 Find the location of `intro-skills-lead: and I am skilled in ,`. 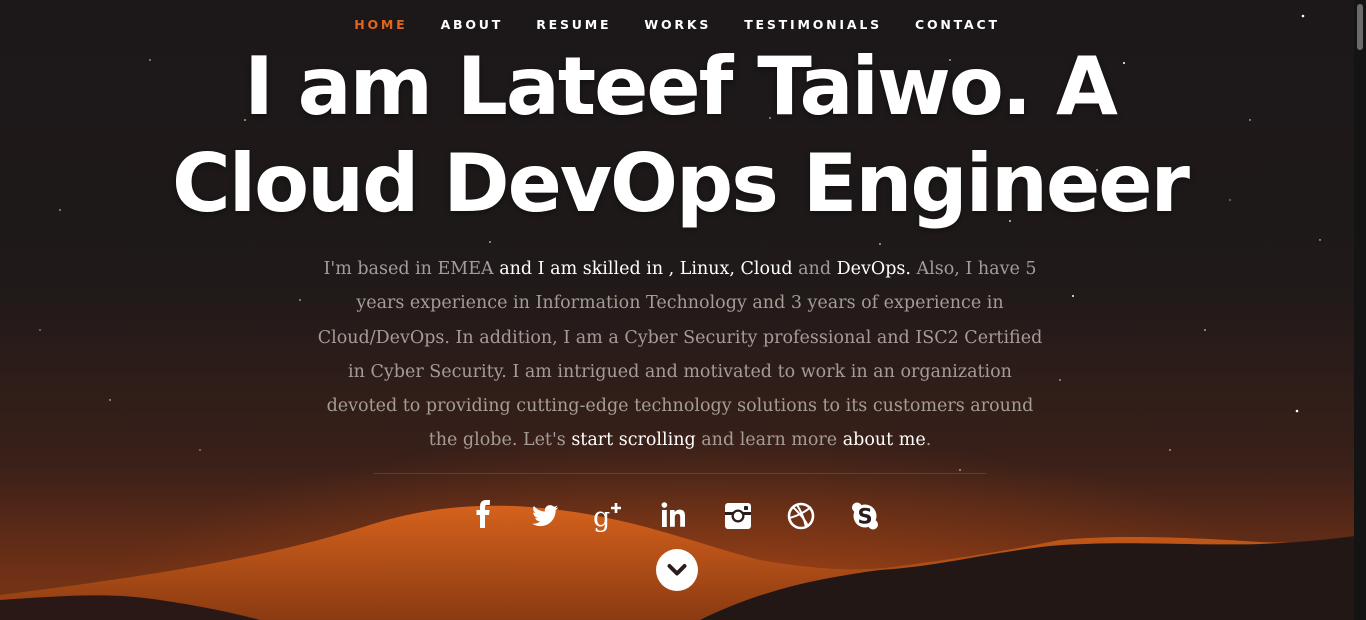

intro-skills-lead: and I am skilled in , is located at coordinates (584, 269).